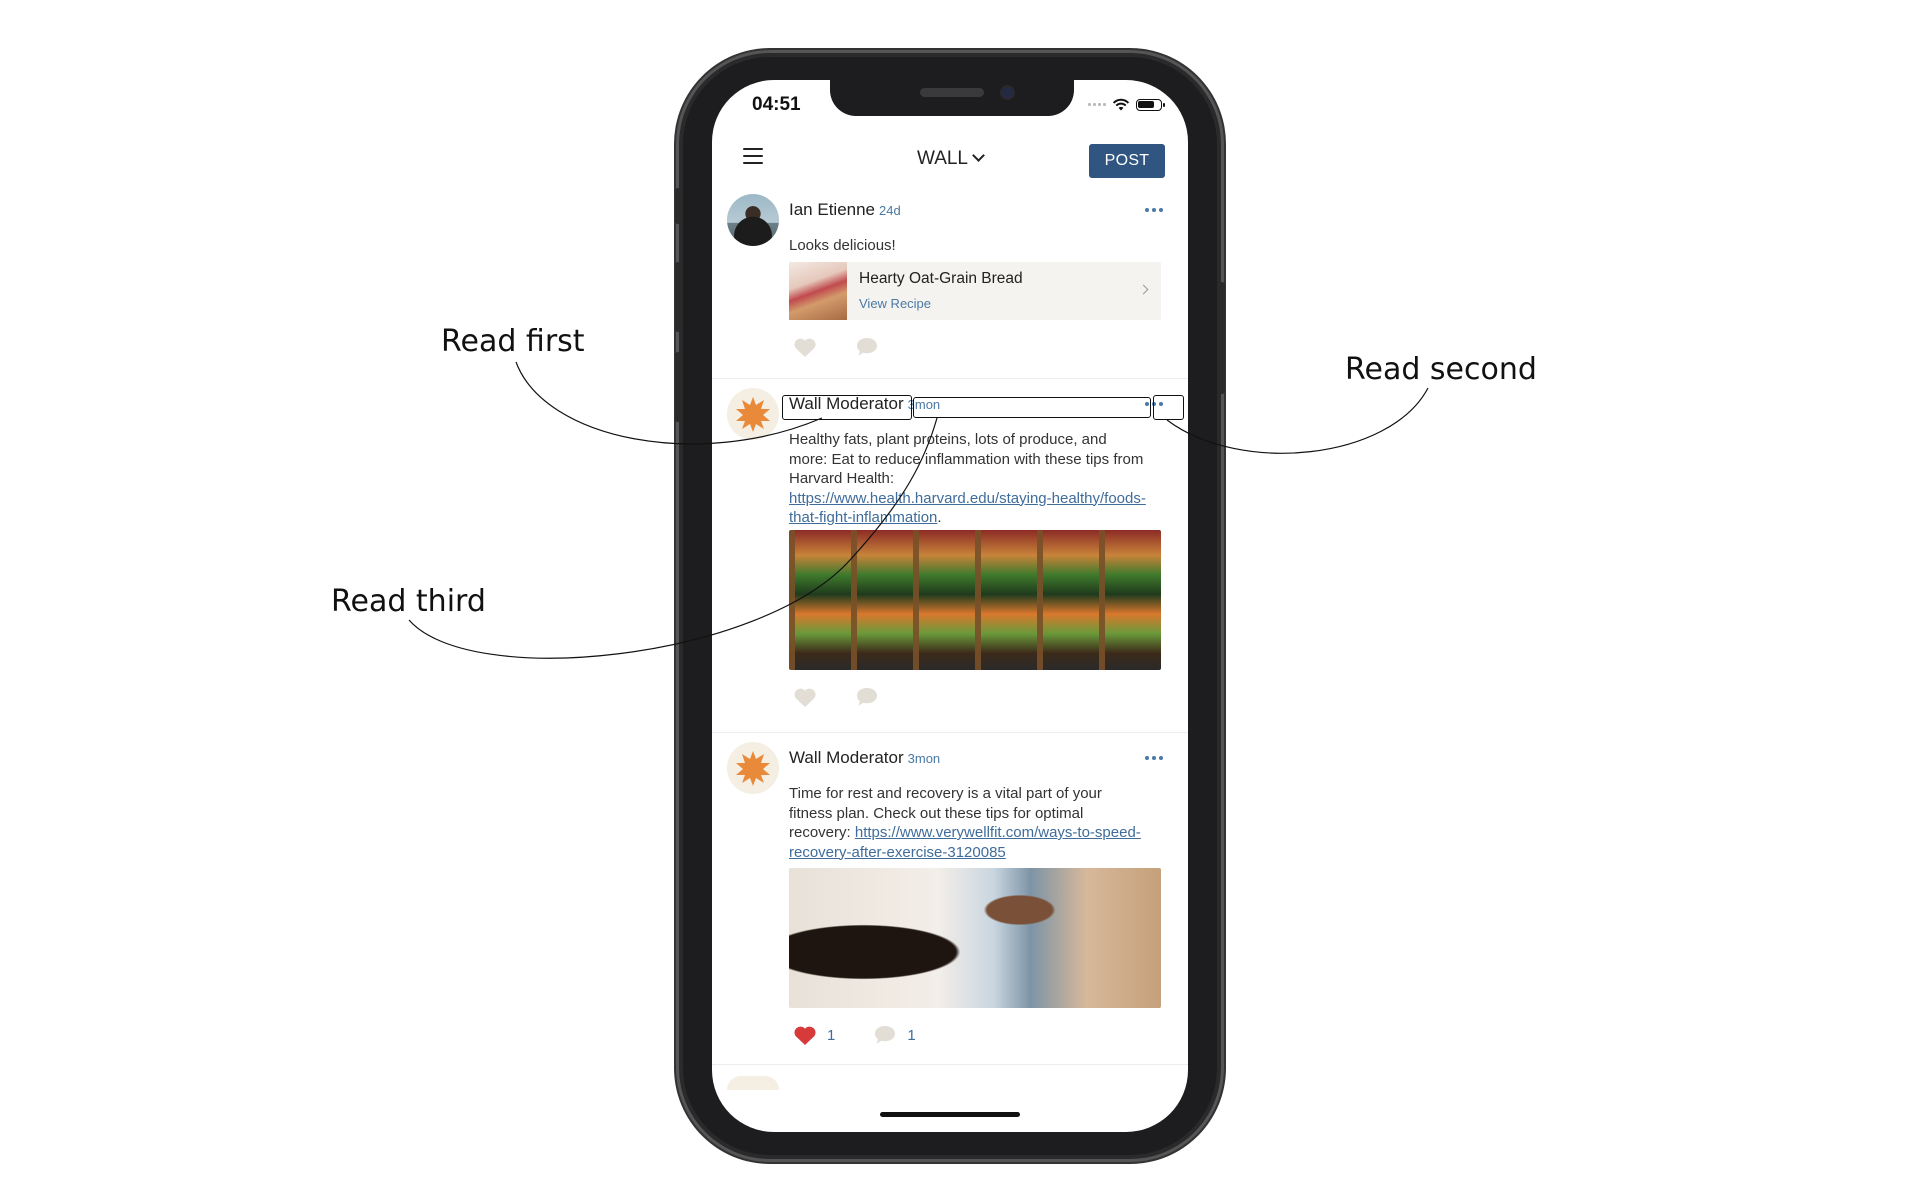  I want to click on post-time: 24d, so click(890, 210).